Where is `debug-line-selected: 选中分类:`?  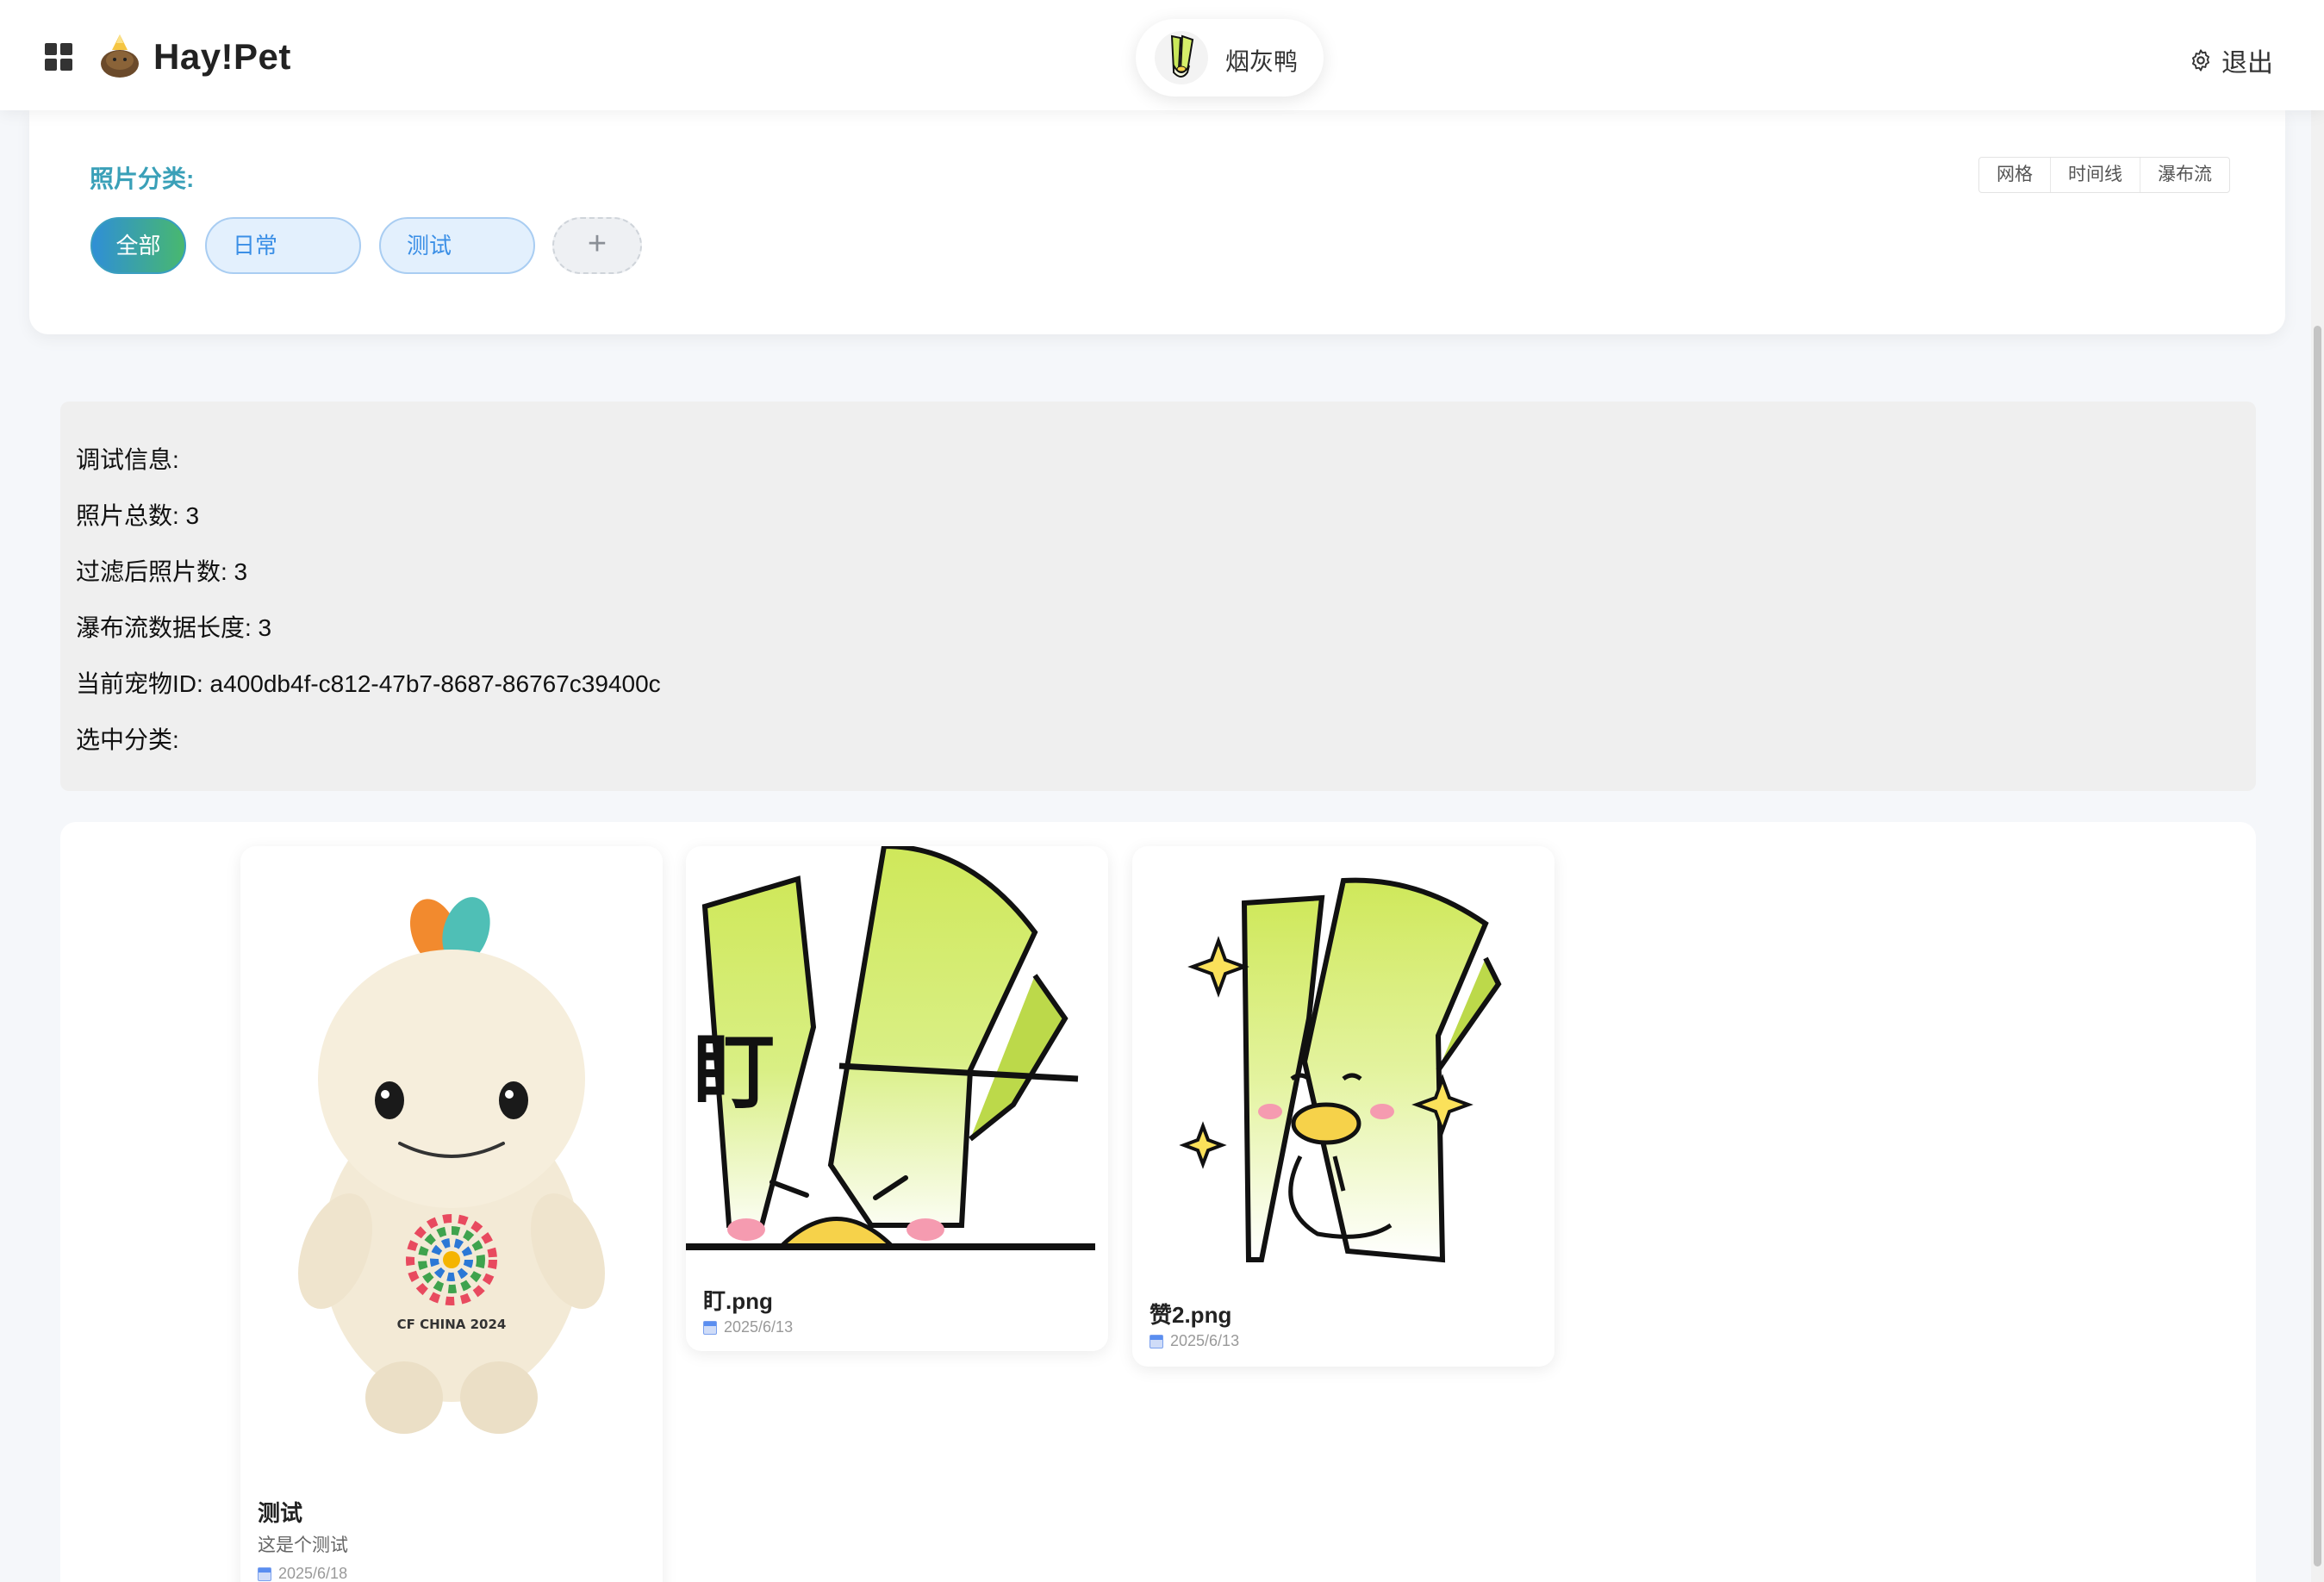 debug-line-selected: 选中分类: is located at coordinates (127, 739).